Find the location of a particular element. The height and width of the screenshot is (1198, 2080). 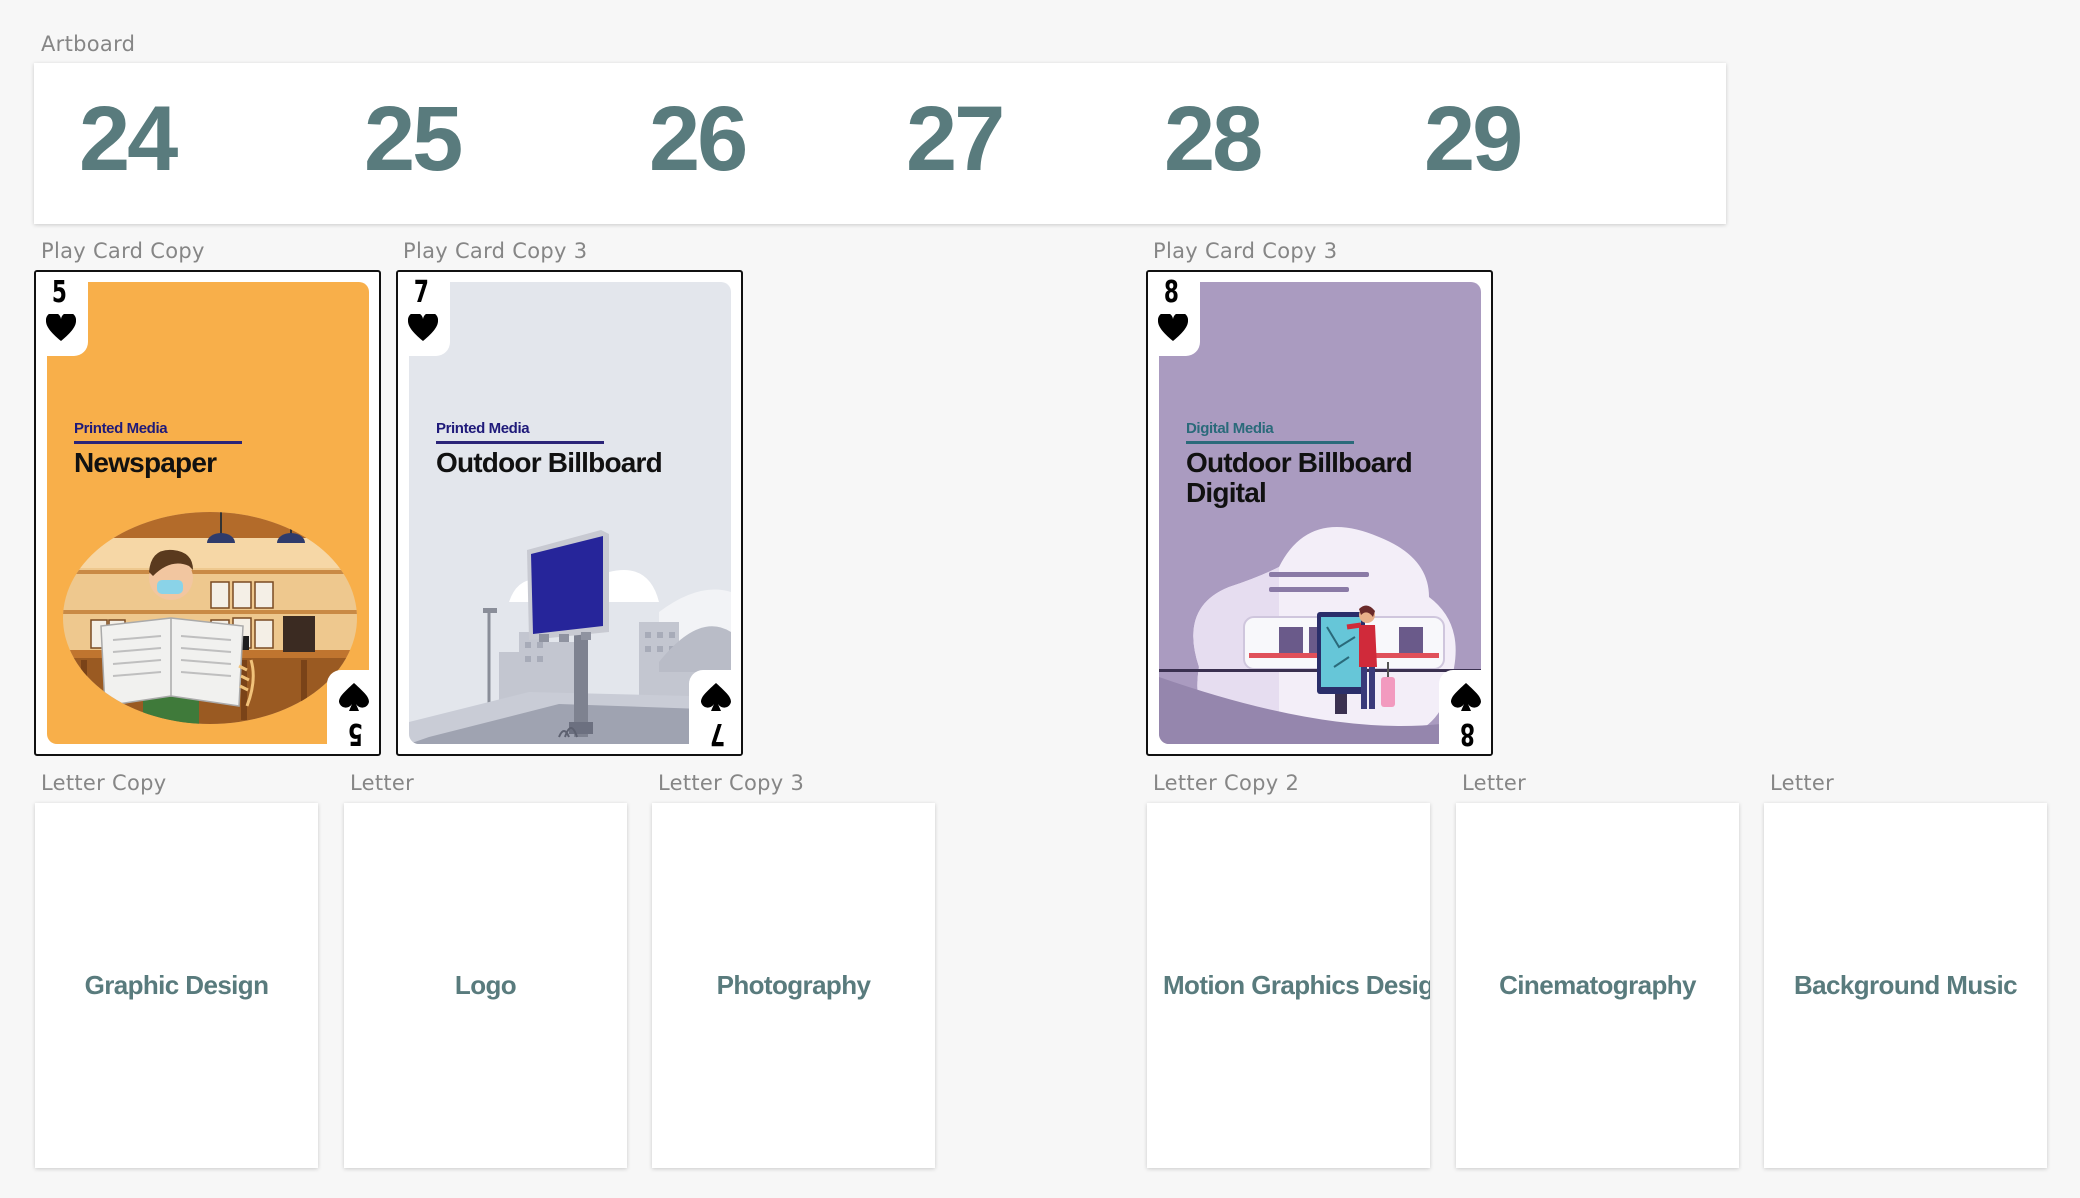

letter-text: Logo is located at coordinates (485, 985).